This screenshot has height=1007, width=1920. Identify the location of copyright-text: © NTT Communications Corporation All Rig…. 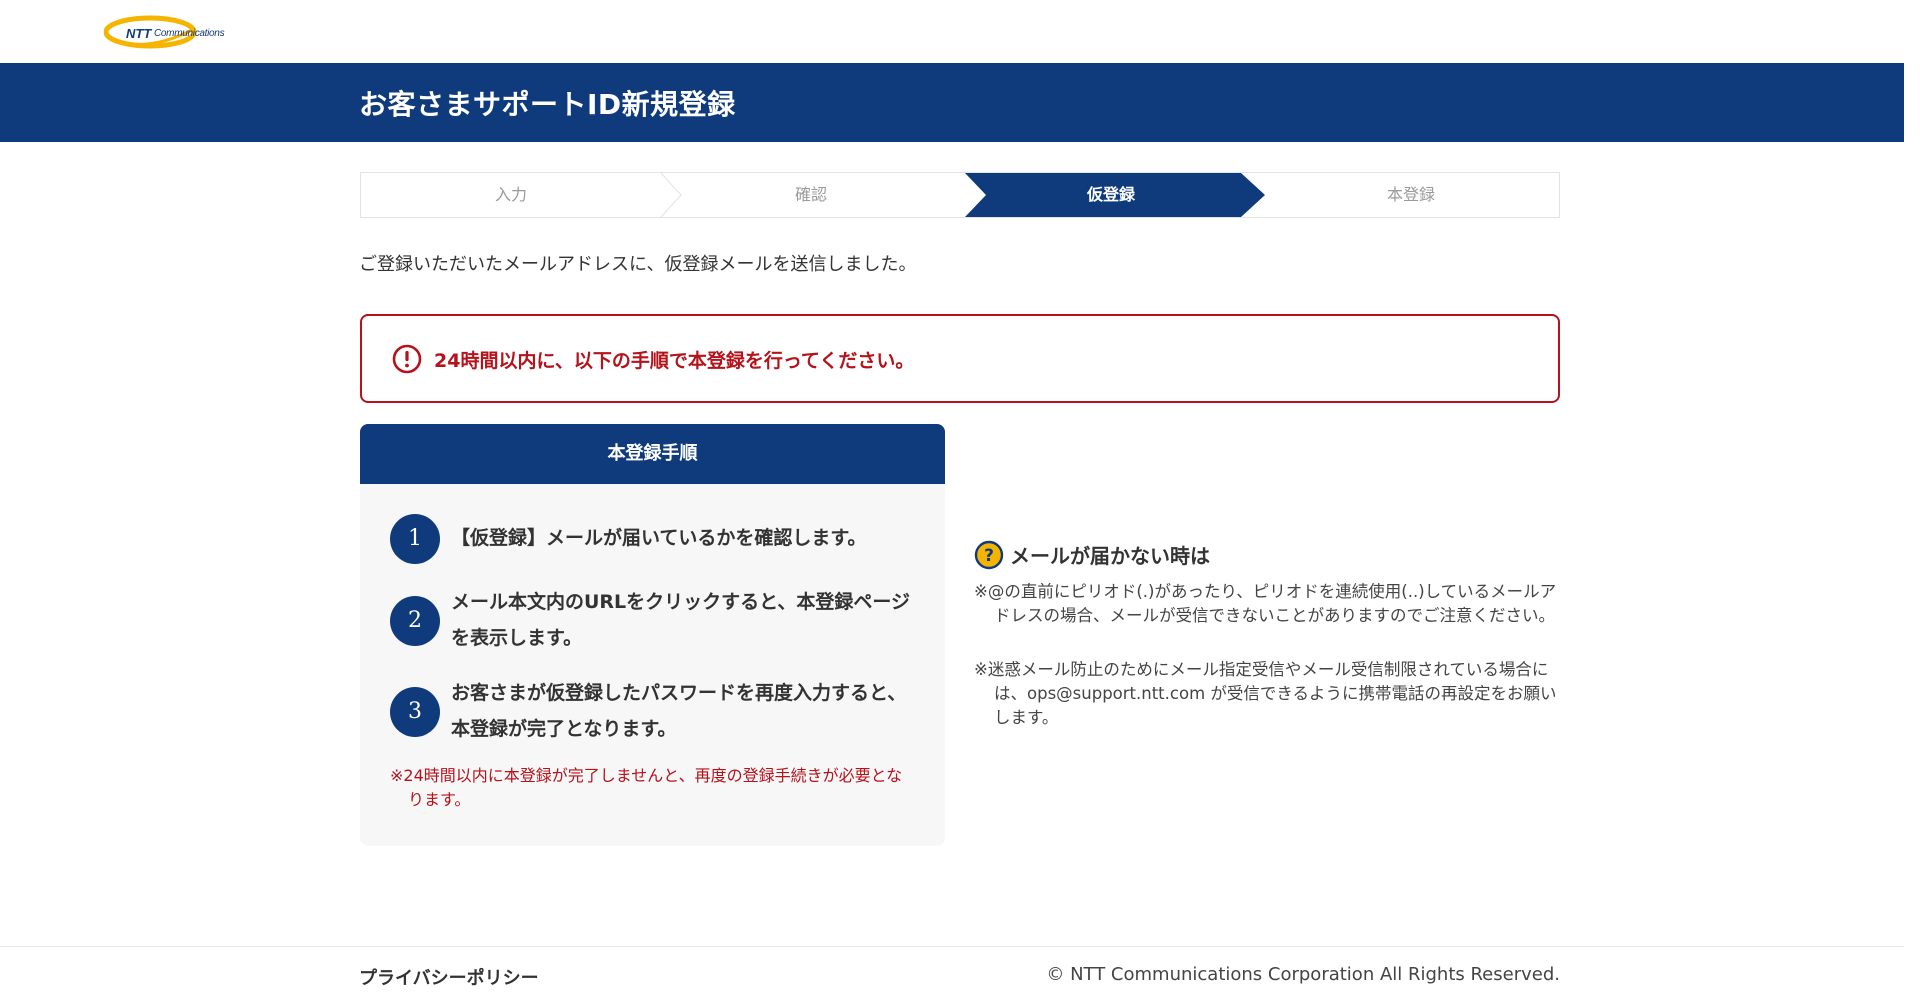
(1303, 974).